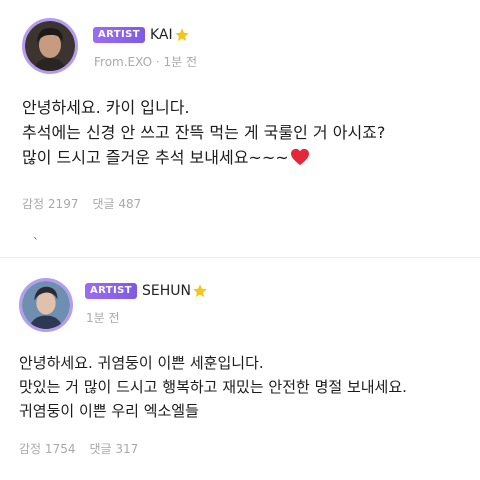  I want to click on post-line: 안녕하세요. 귀염둥이 이쁜 세훈입니다., so click(141, 363).